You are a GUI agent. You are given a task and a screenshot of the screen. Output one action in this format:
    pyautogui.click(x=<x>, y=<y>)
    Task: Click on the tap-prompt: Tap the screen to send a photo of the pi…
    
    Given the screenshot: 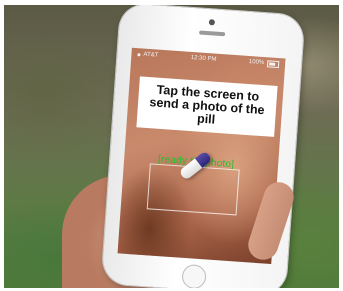 What is the action you would take?
    pyautogui.click(x=207, y=106)
    